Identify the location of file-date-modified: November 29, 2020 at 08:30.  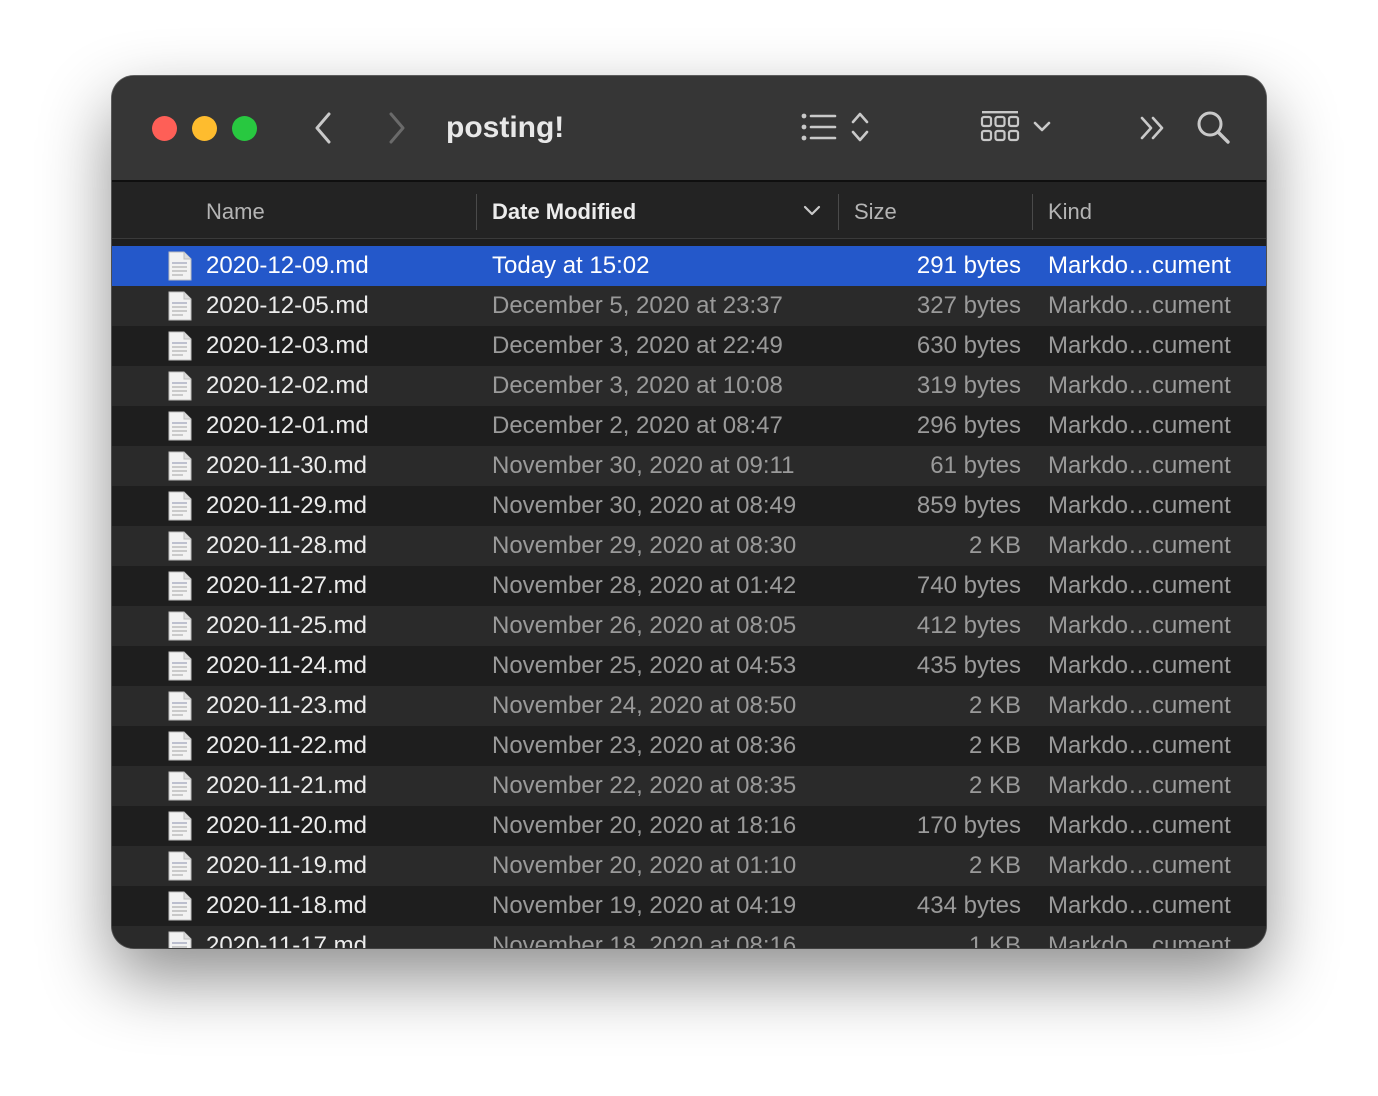
(644, 545).